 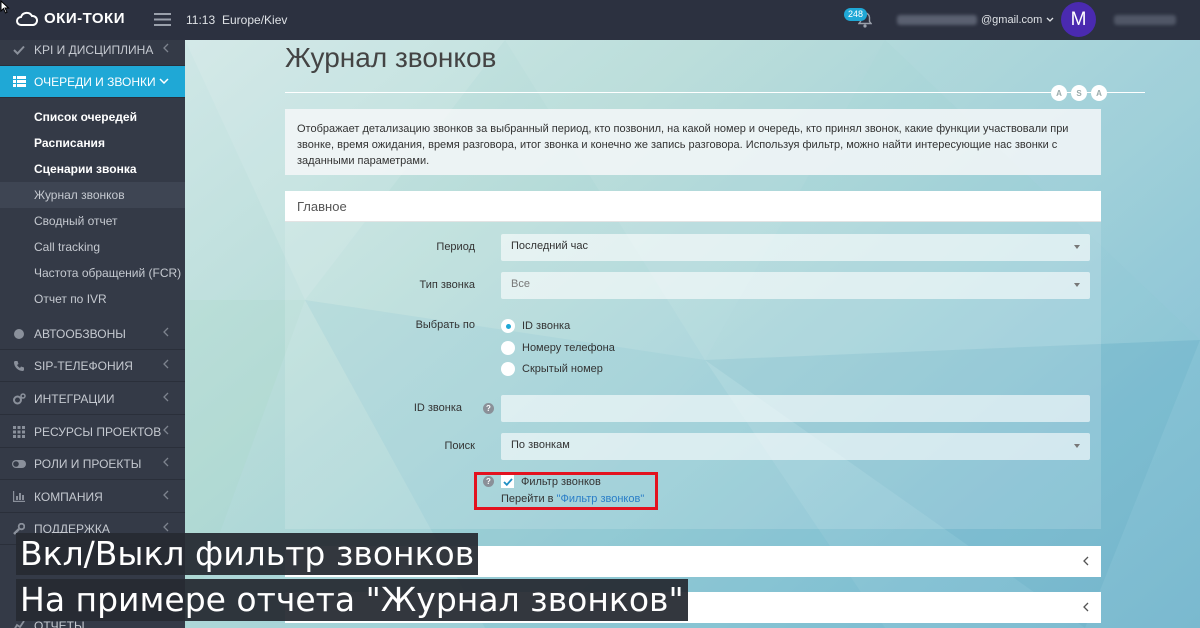 I want to click on call-id-label: ID звонка, so click(x=437, y=408).